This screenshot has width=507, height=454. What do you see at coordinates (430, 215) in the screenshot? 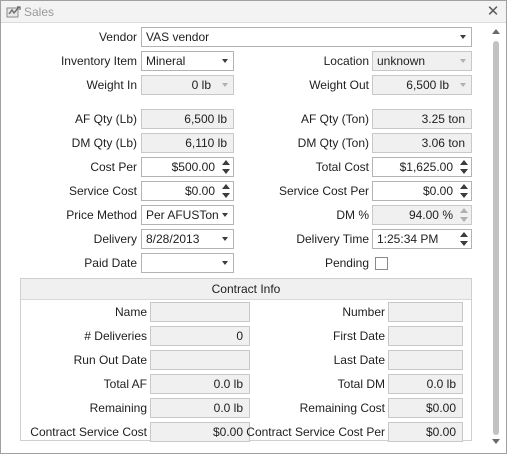
I see `dm-percent-value: 94.00 %` at bounding box center [430, 215].